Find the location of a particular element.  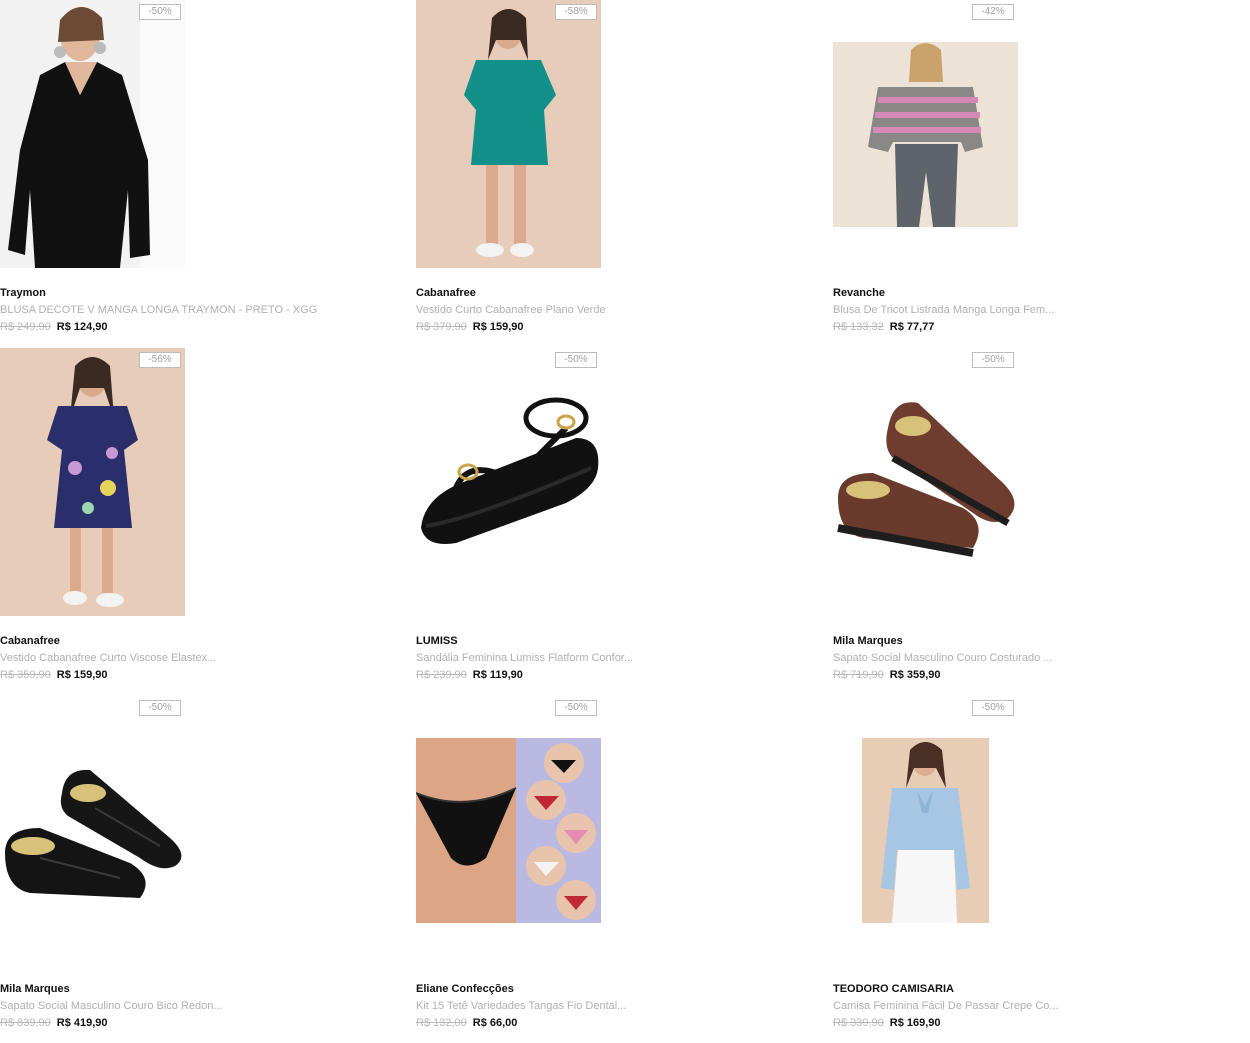

sale-price: R$ 124,90 is located at coordinates (82, 327).